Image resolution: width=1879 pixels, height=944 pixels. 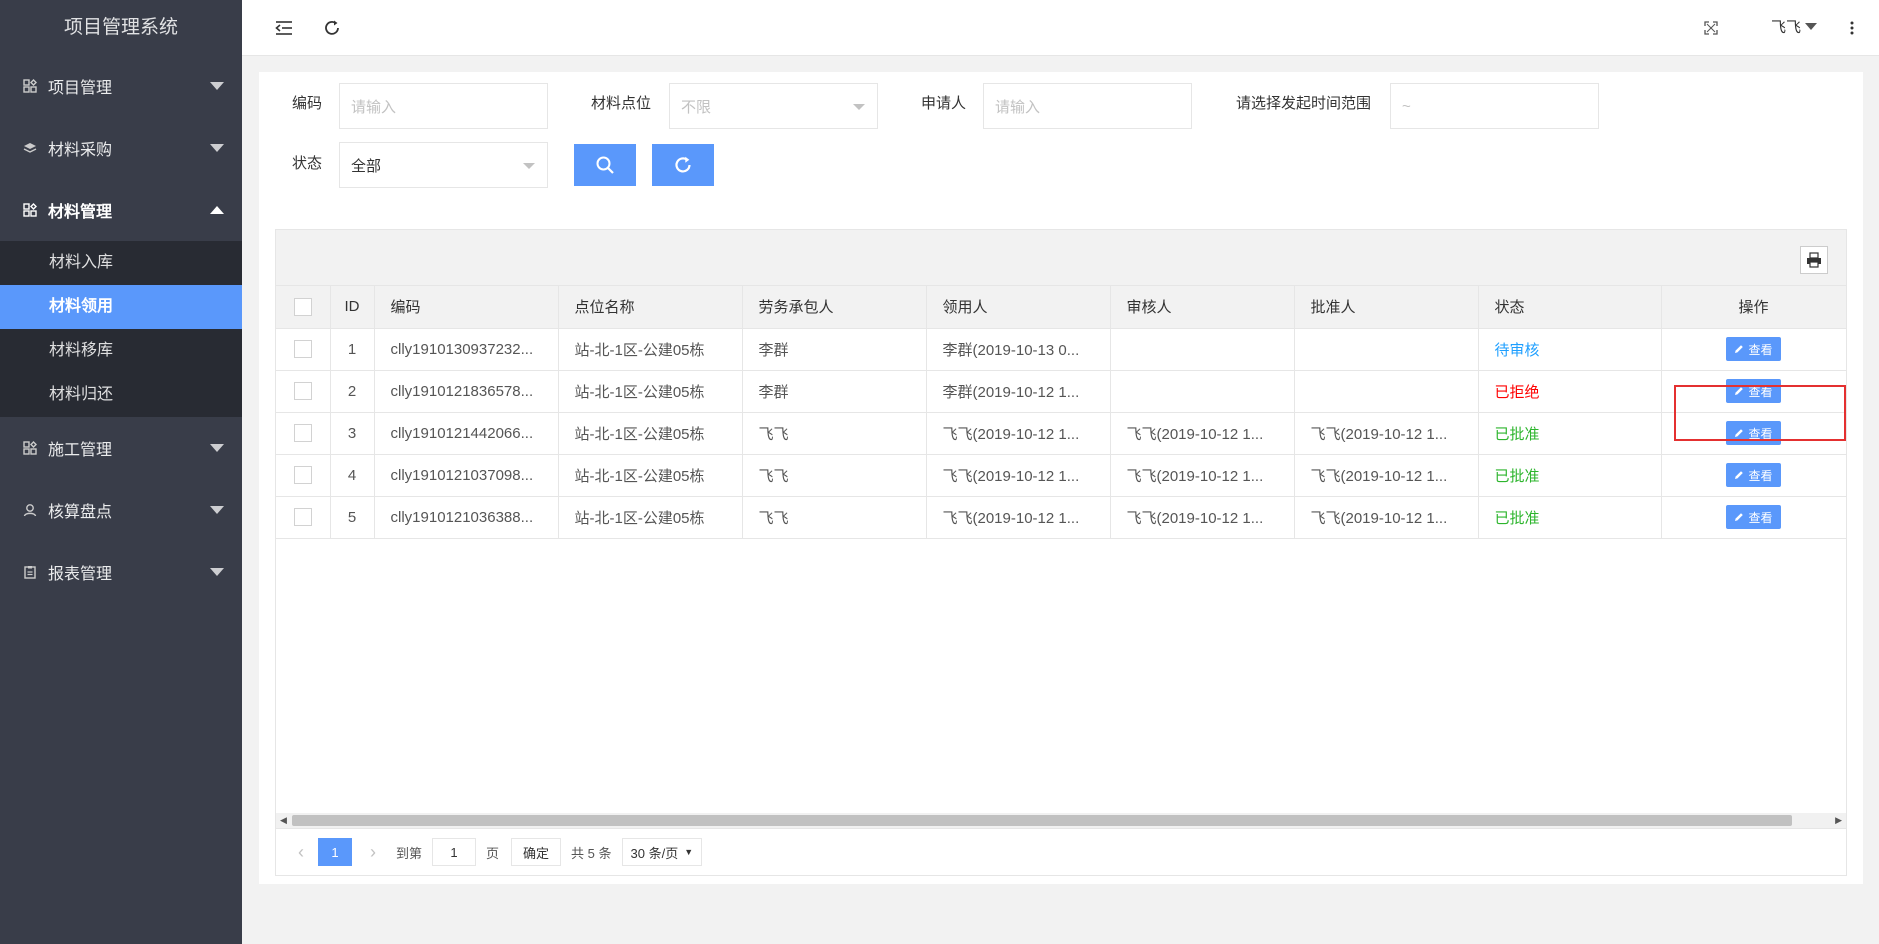 What do you see at coordinates (80, 88) in the screenshot?
I see `sidebar-item-label: 项目管理` at bounding box center [80, 88].